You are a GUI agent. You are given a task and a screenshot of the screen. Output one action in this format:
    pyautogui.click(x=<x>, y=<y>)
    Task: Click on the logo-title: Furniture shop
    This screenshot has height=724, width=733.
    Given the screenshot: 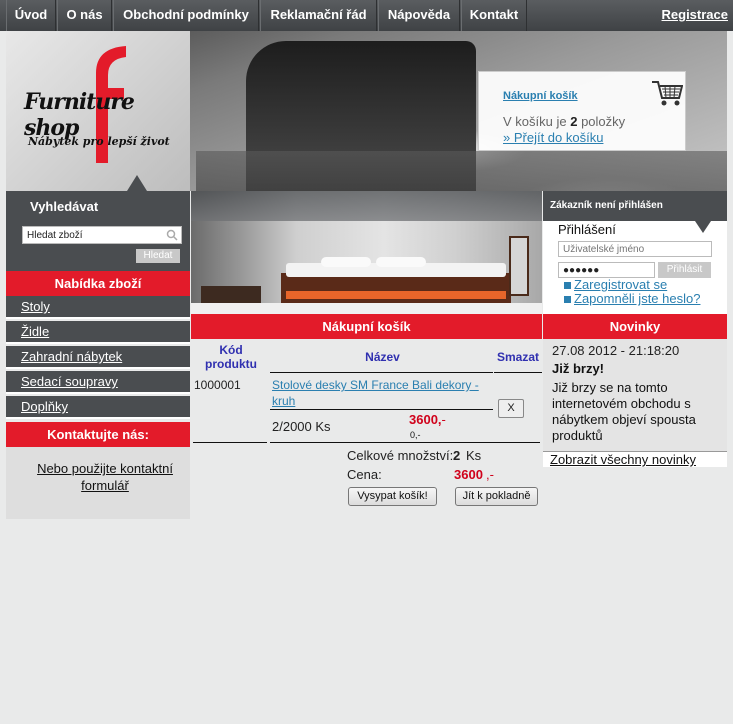 What is the action you would take?
    pyautogui.click(x=79, y=115)
    